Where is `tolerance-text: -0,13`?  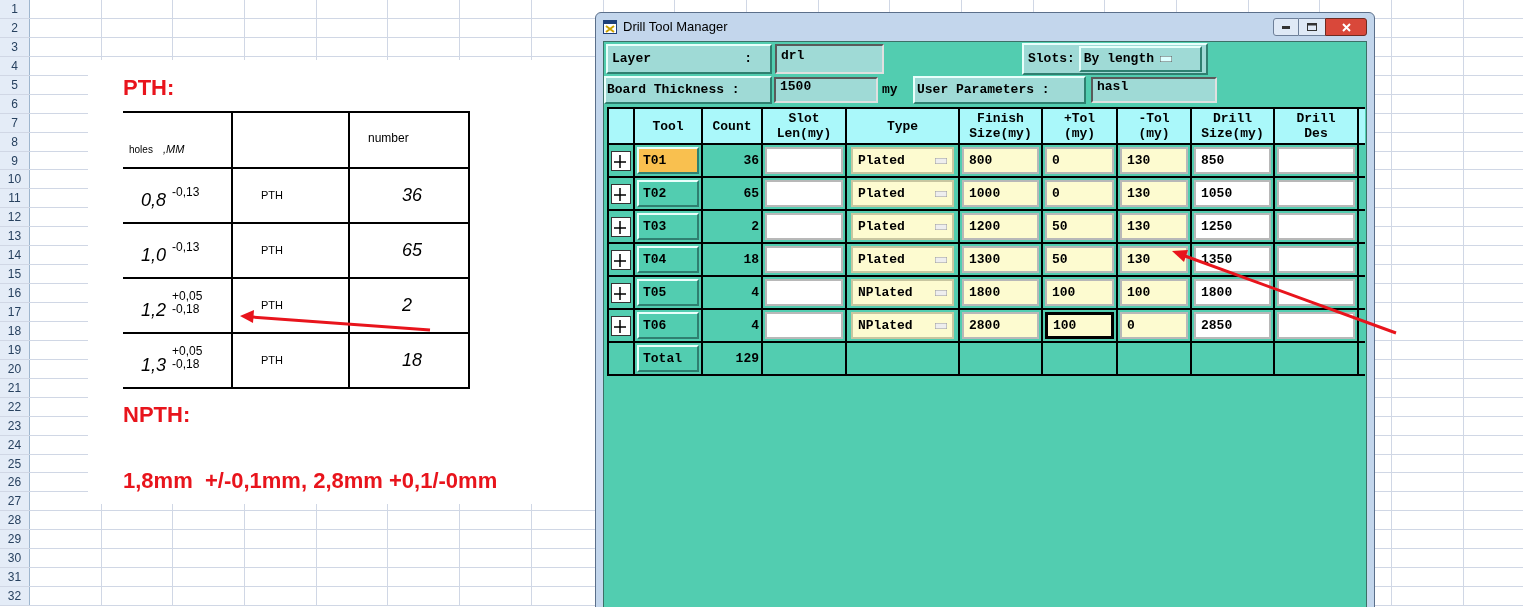
tolerance-text: -0,13 is located at coordinates (186, 247).